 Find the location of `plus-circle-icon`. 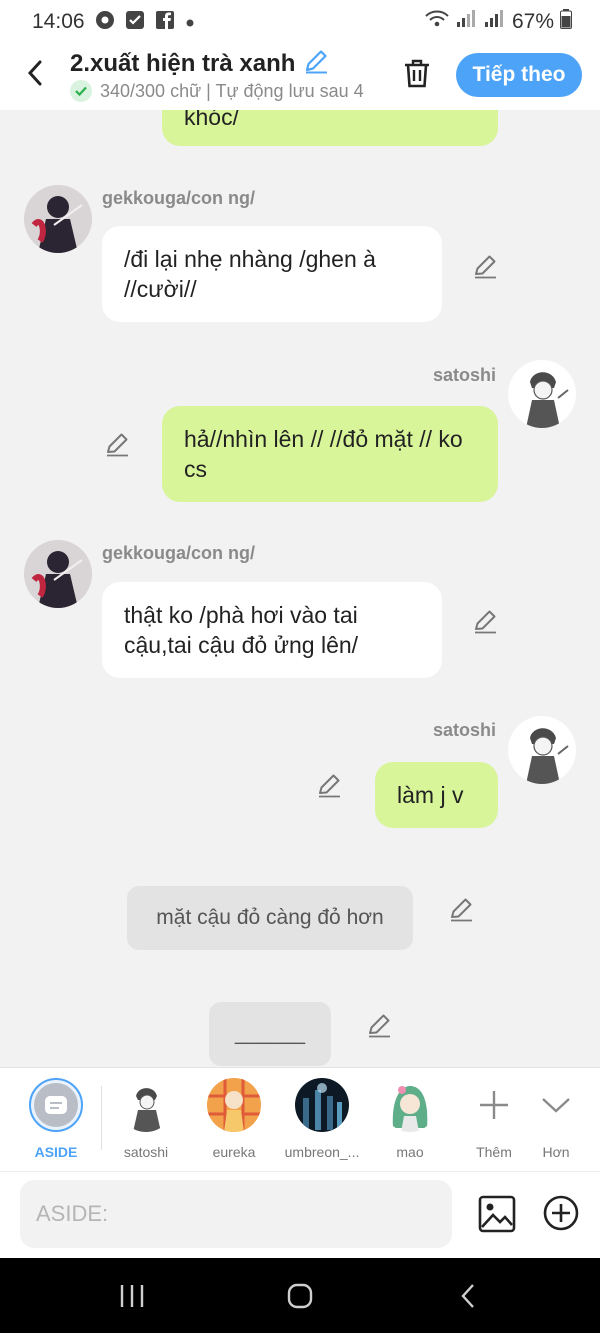

plus-circle-icon is located at coordinates (561, 1213).